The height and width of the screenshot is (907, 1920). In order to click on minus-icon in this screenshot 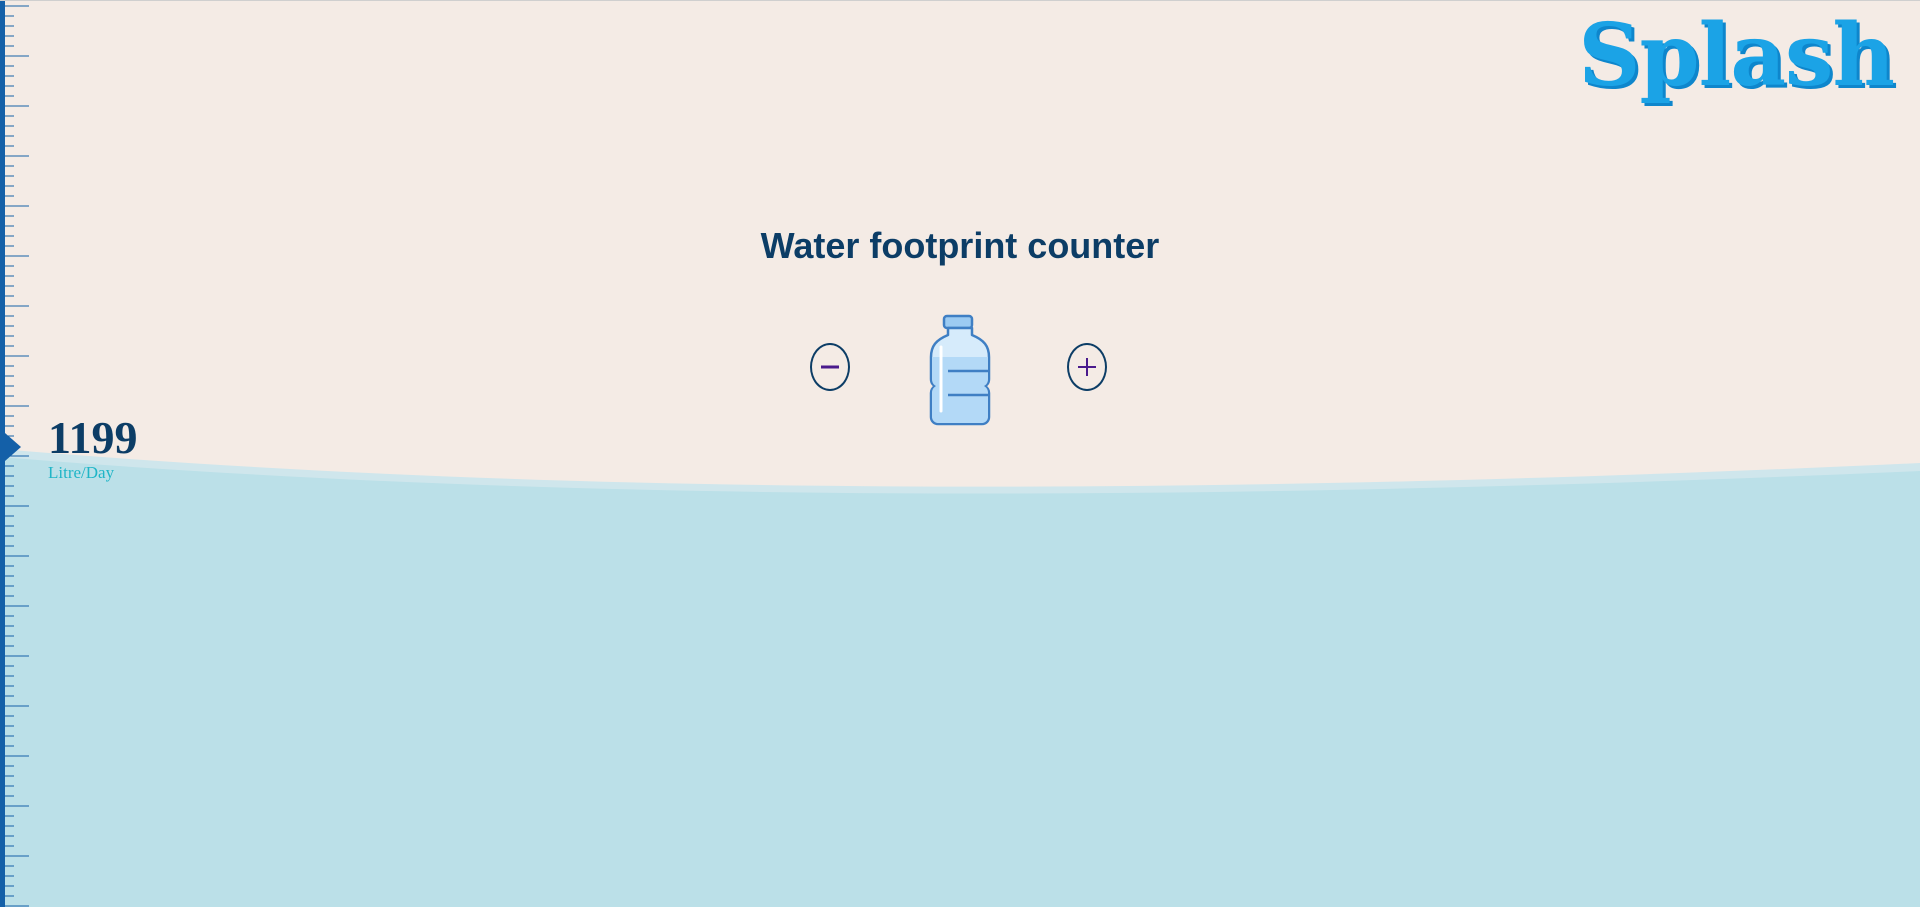, I will do `click(830, 367)`.